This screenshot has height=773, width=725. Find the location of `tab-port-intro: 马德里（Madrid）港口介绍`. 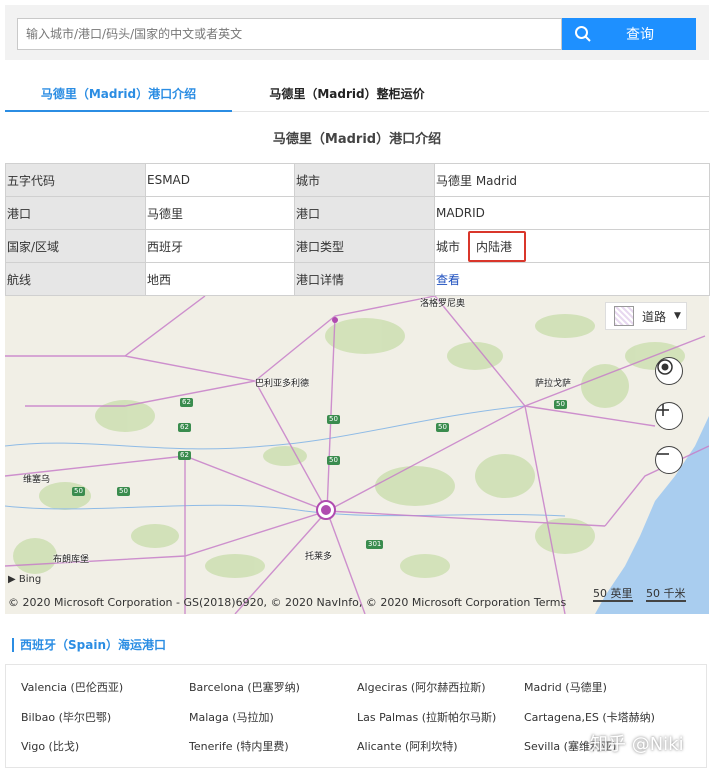

tab-port-intro: 马德里（Madrid）港口介绍 is located at coordinates (118, 95).